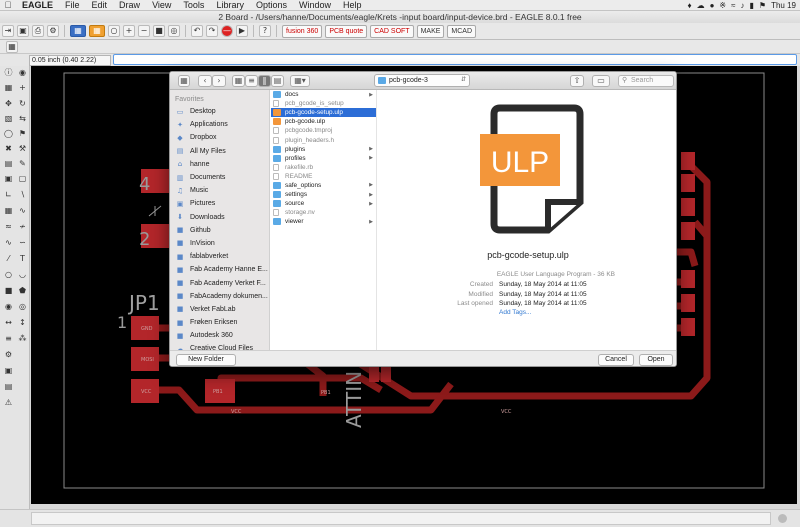 The image size is (800, 527). Describe the element at coordinates (8, 72) in the screenshot. I see `info-icon: ⓘ` at that location.